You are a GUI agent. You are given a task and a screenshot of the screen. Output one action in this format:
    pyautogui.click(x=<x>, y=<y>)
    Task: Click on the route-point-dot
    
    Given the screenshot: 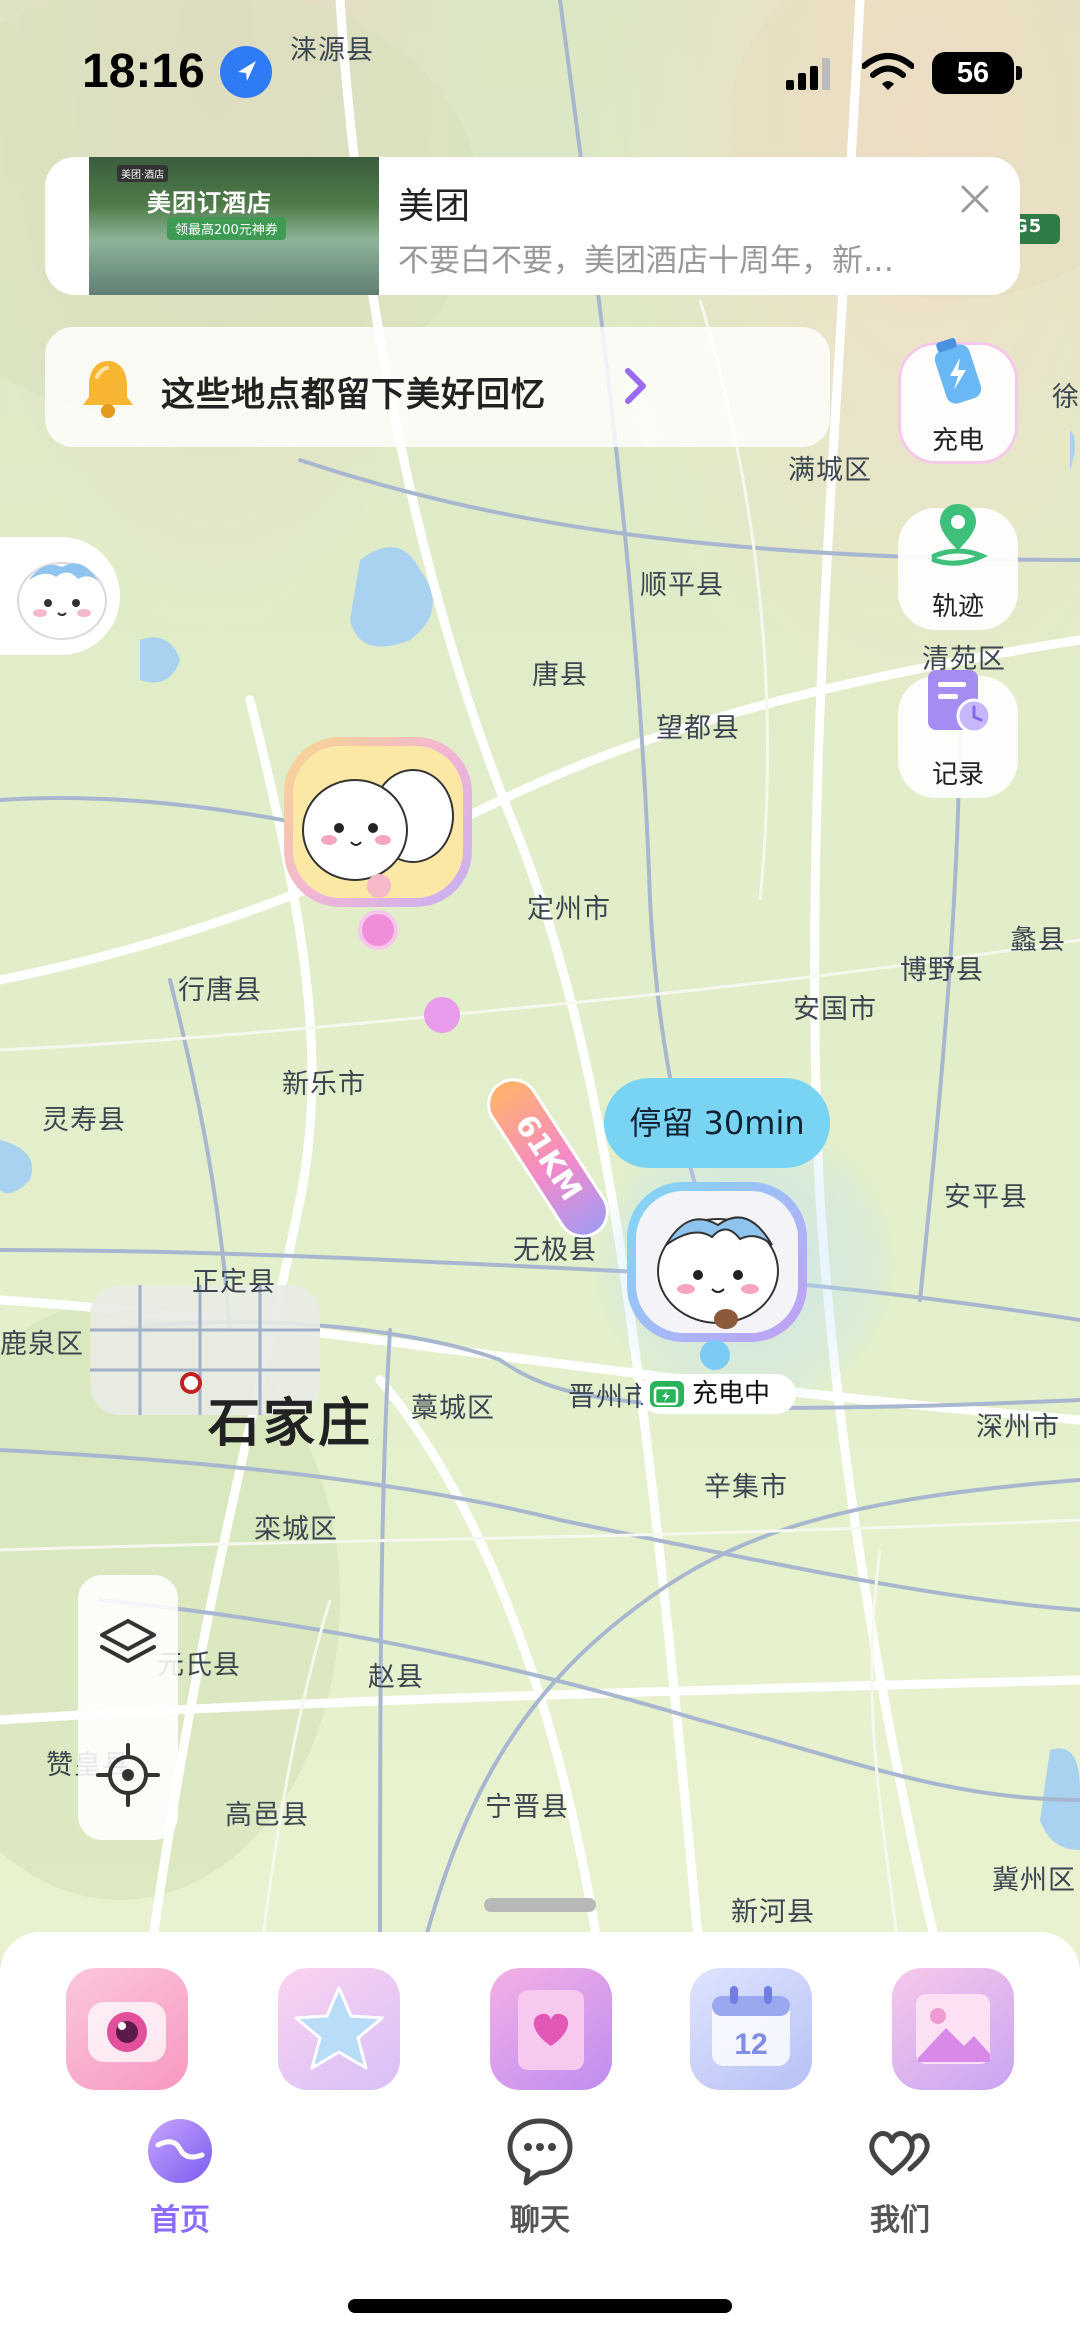 What is the action you would take?
    pyautogui.click(x=442, y=1015)
    